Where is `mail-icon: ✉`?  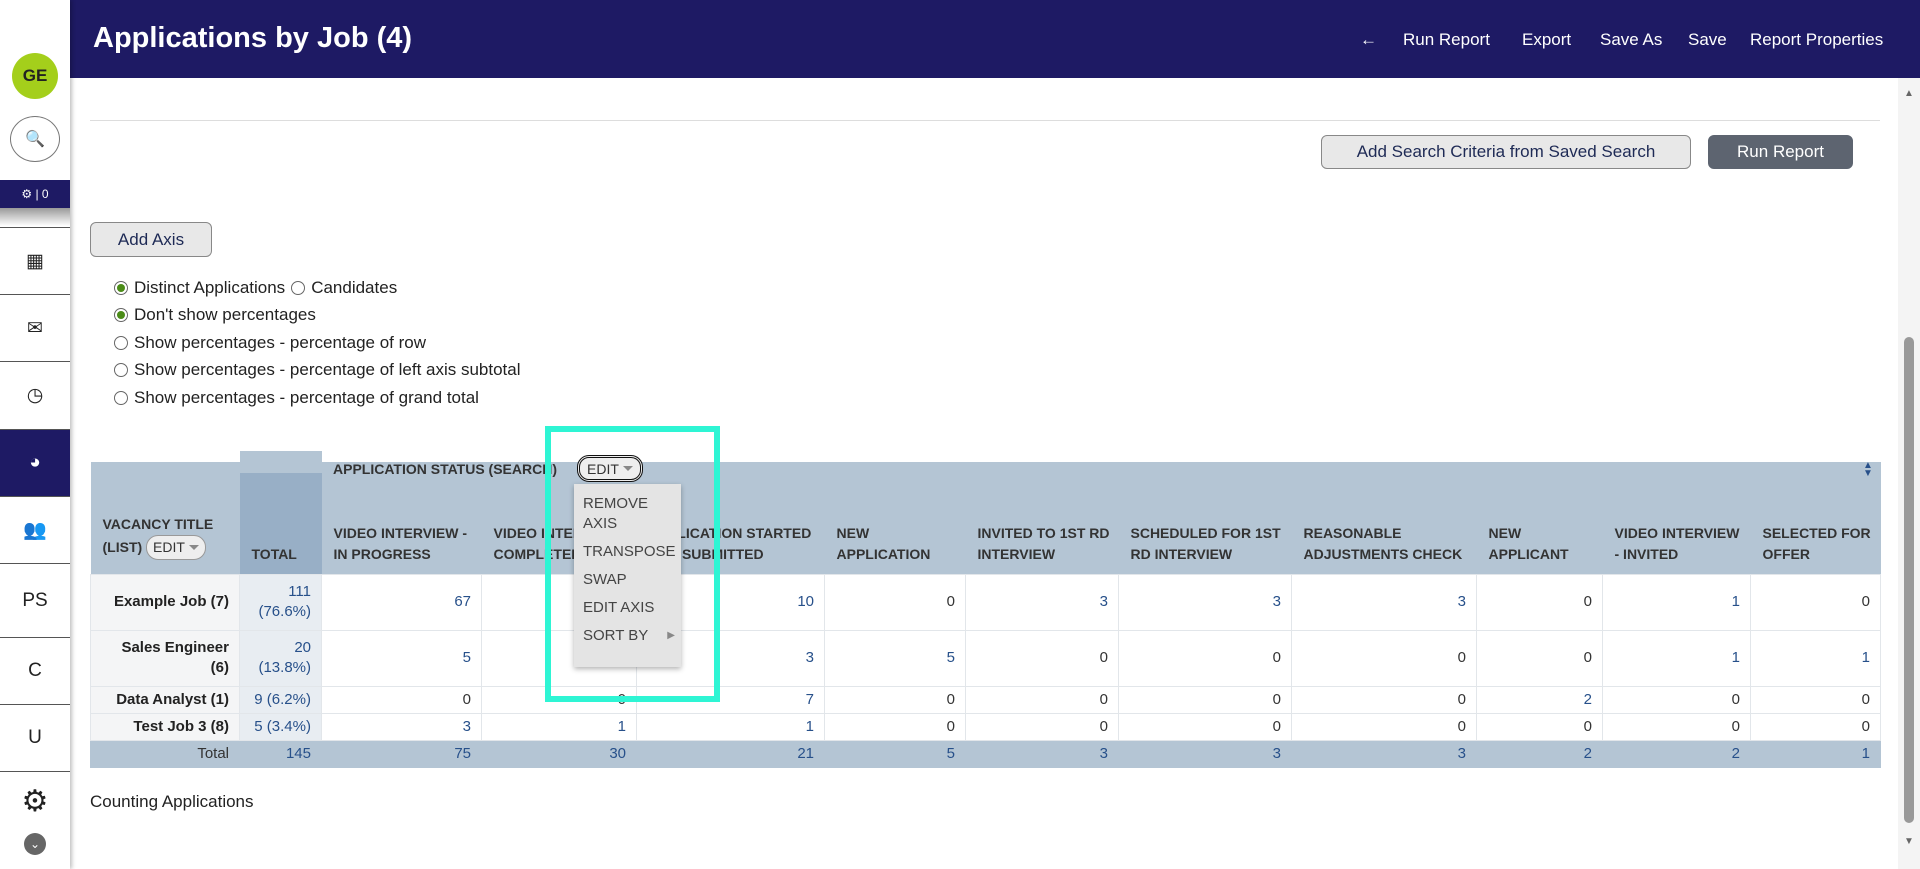 mail-icon: ✉ is located at coordinates (35, 327).